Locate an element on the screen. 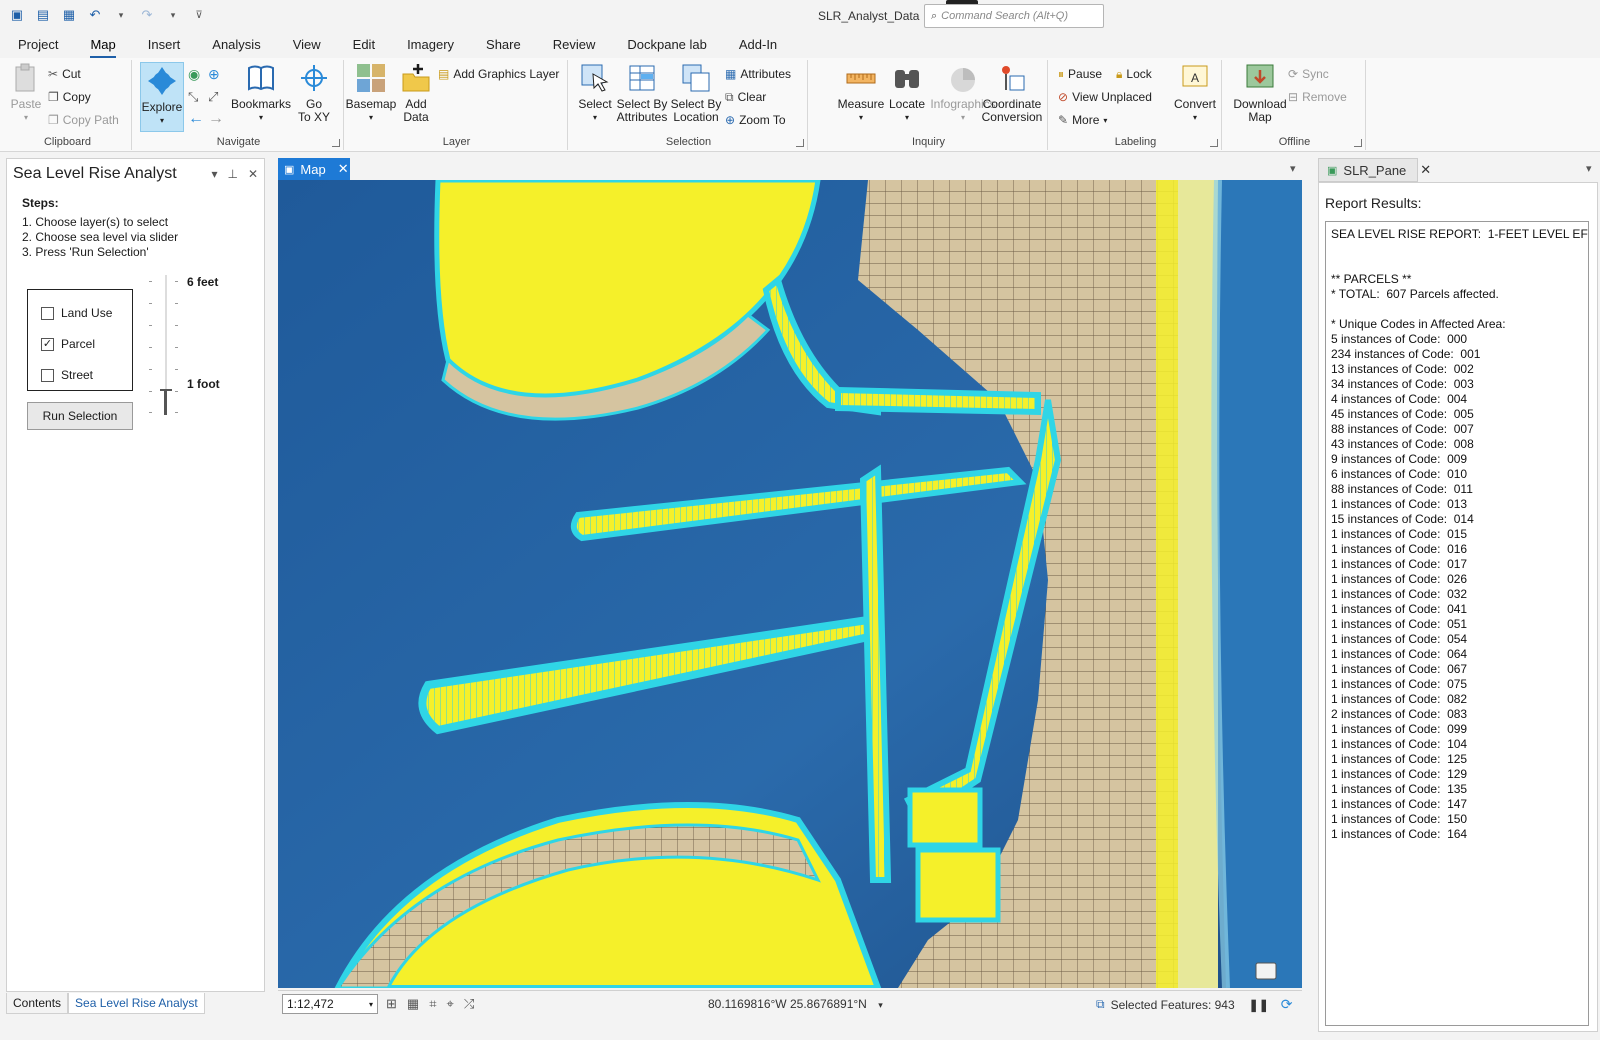  sync-button: ⟳ Sync is located at coordinates (1308, 74).